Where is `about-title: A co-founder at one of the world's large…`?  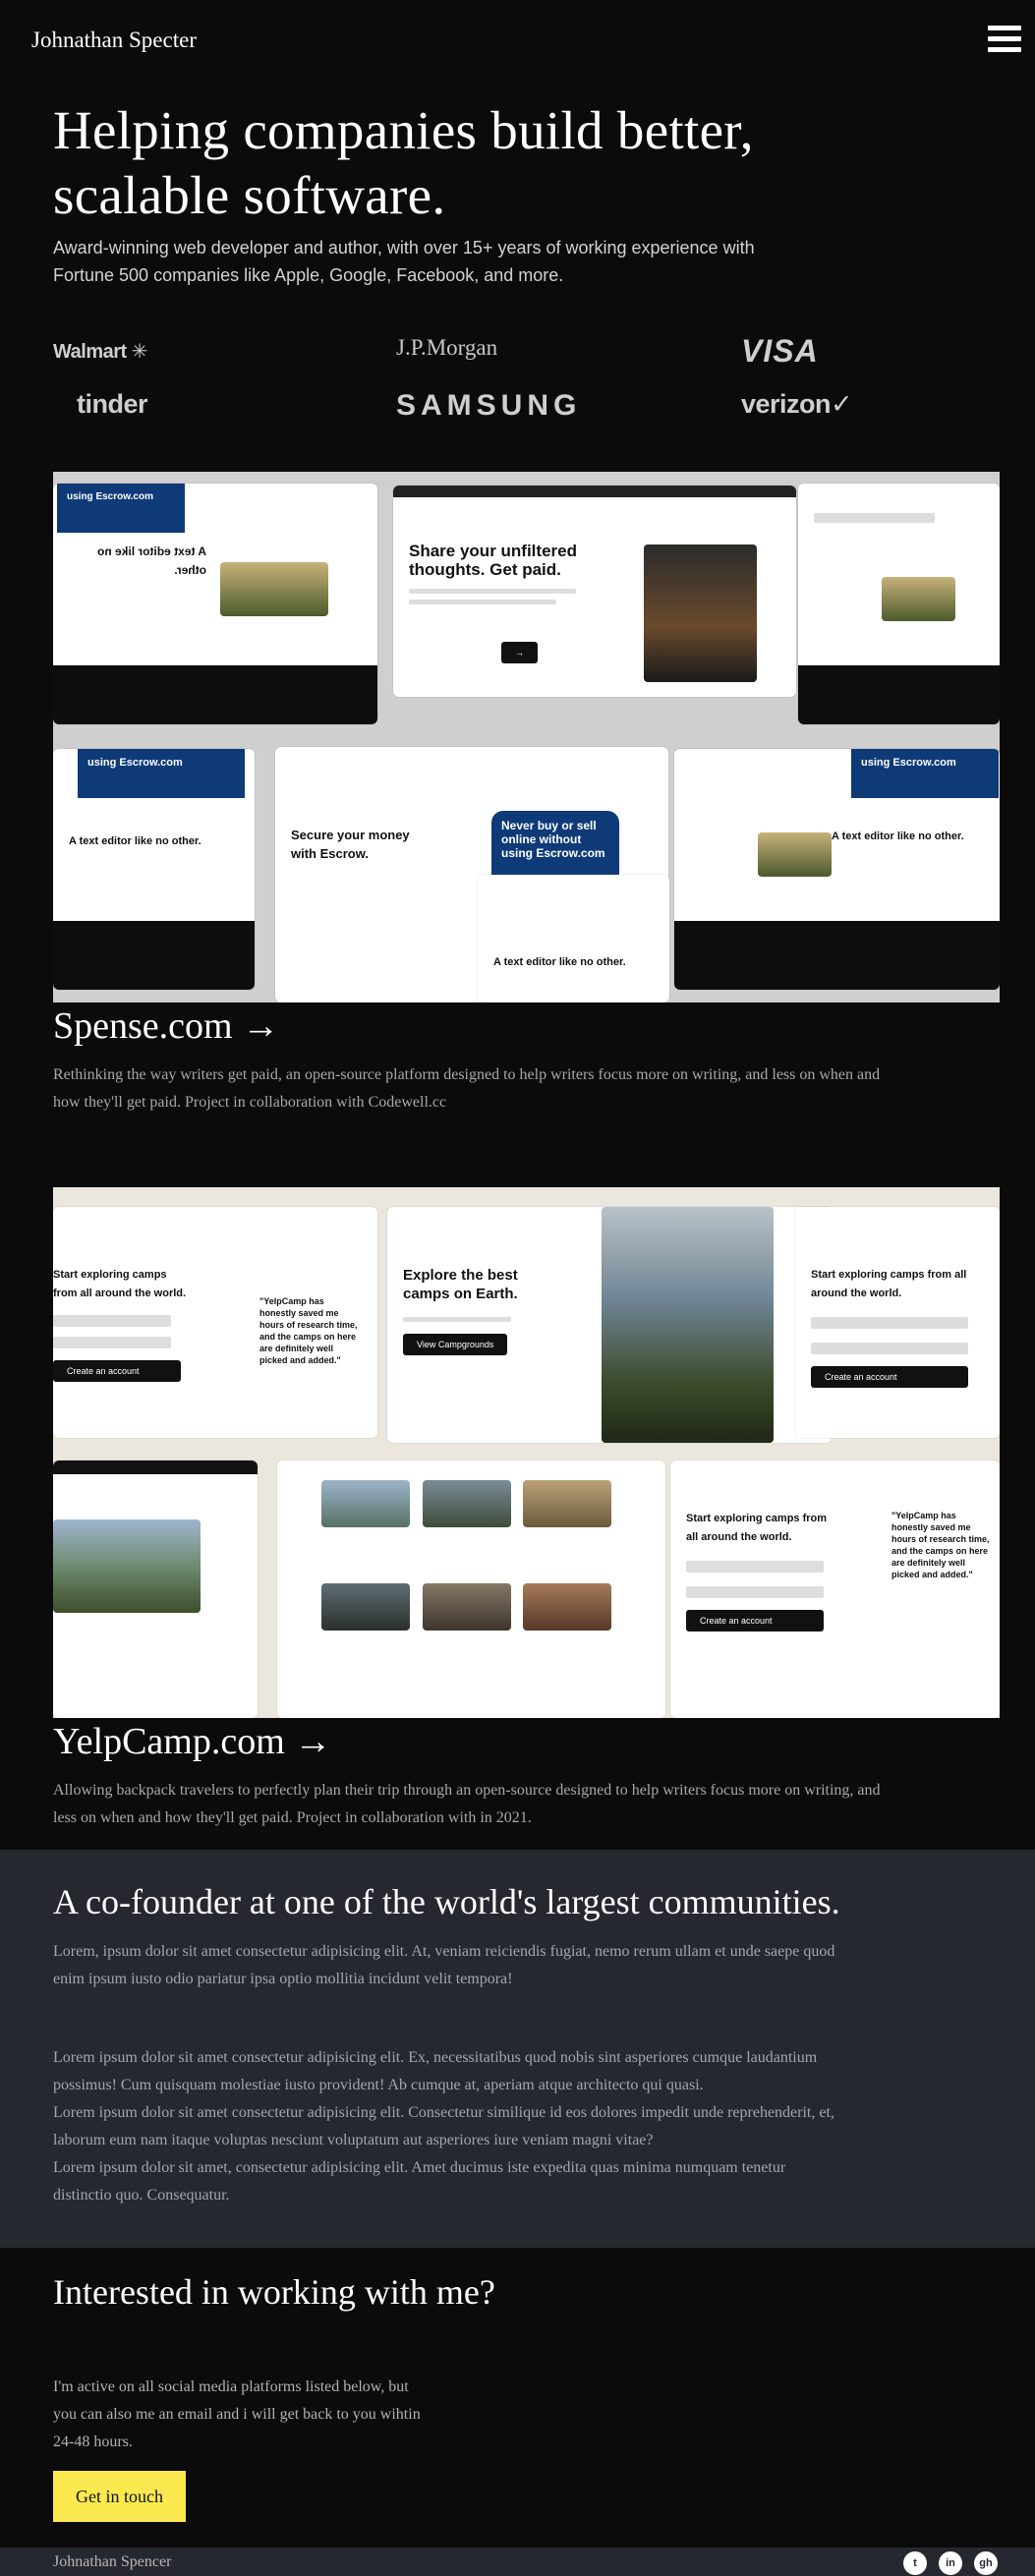
about-title: A co-founder at one of the world's large… is located at coordinates (446, 1902).